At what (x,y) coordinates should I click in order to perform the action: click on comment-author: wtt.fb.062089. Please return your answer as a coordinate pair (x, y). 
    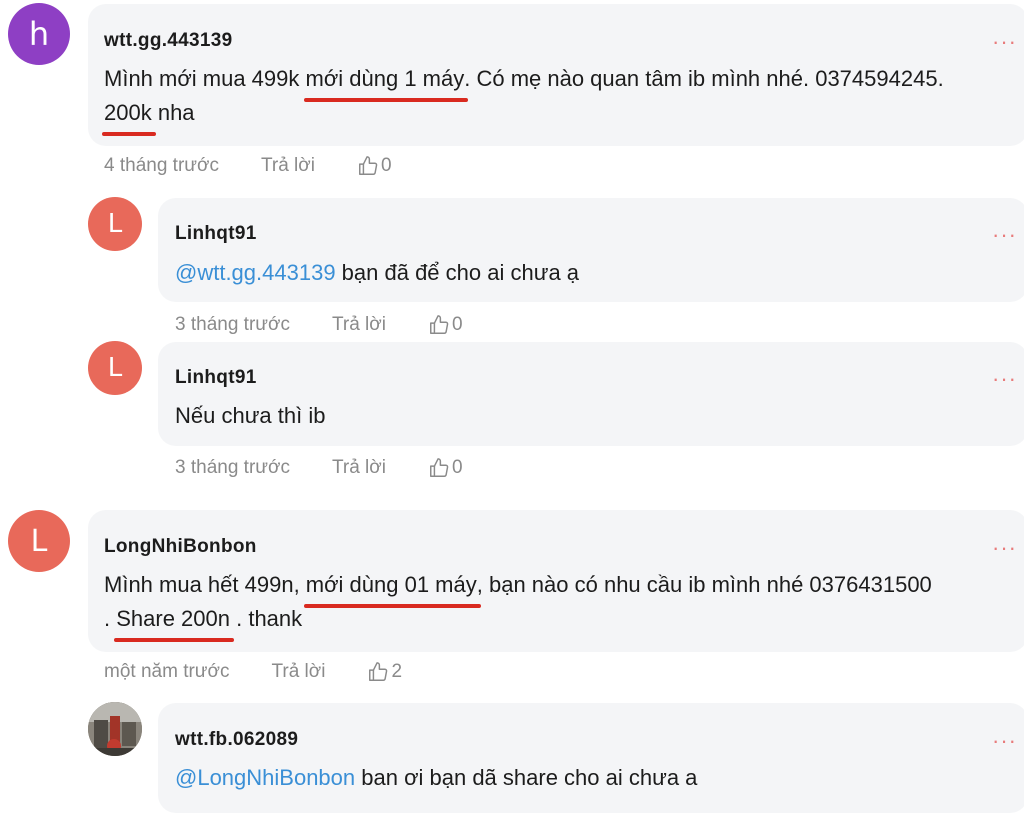
    Looking at the image, I should click on (236, 740).